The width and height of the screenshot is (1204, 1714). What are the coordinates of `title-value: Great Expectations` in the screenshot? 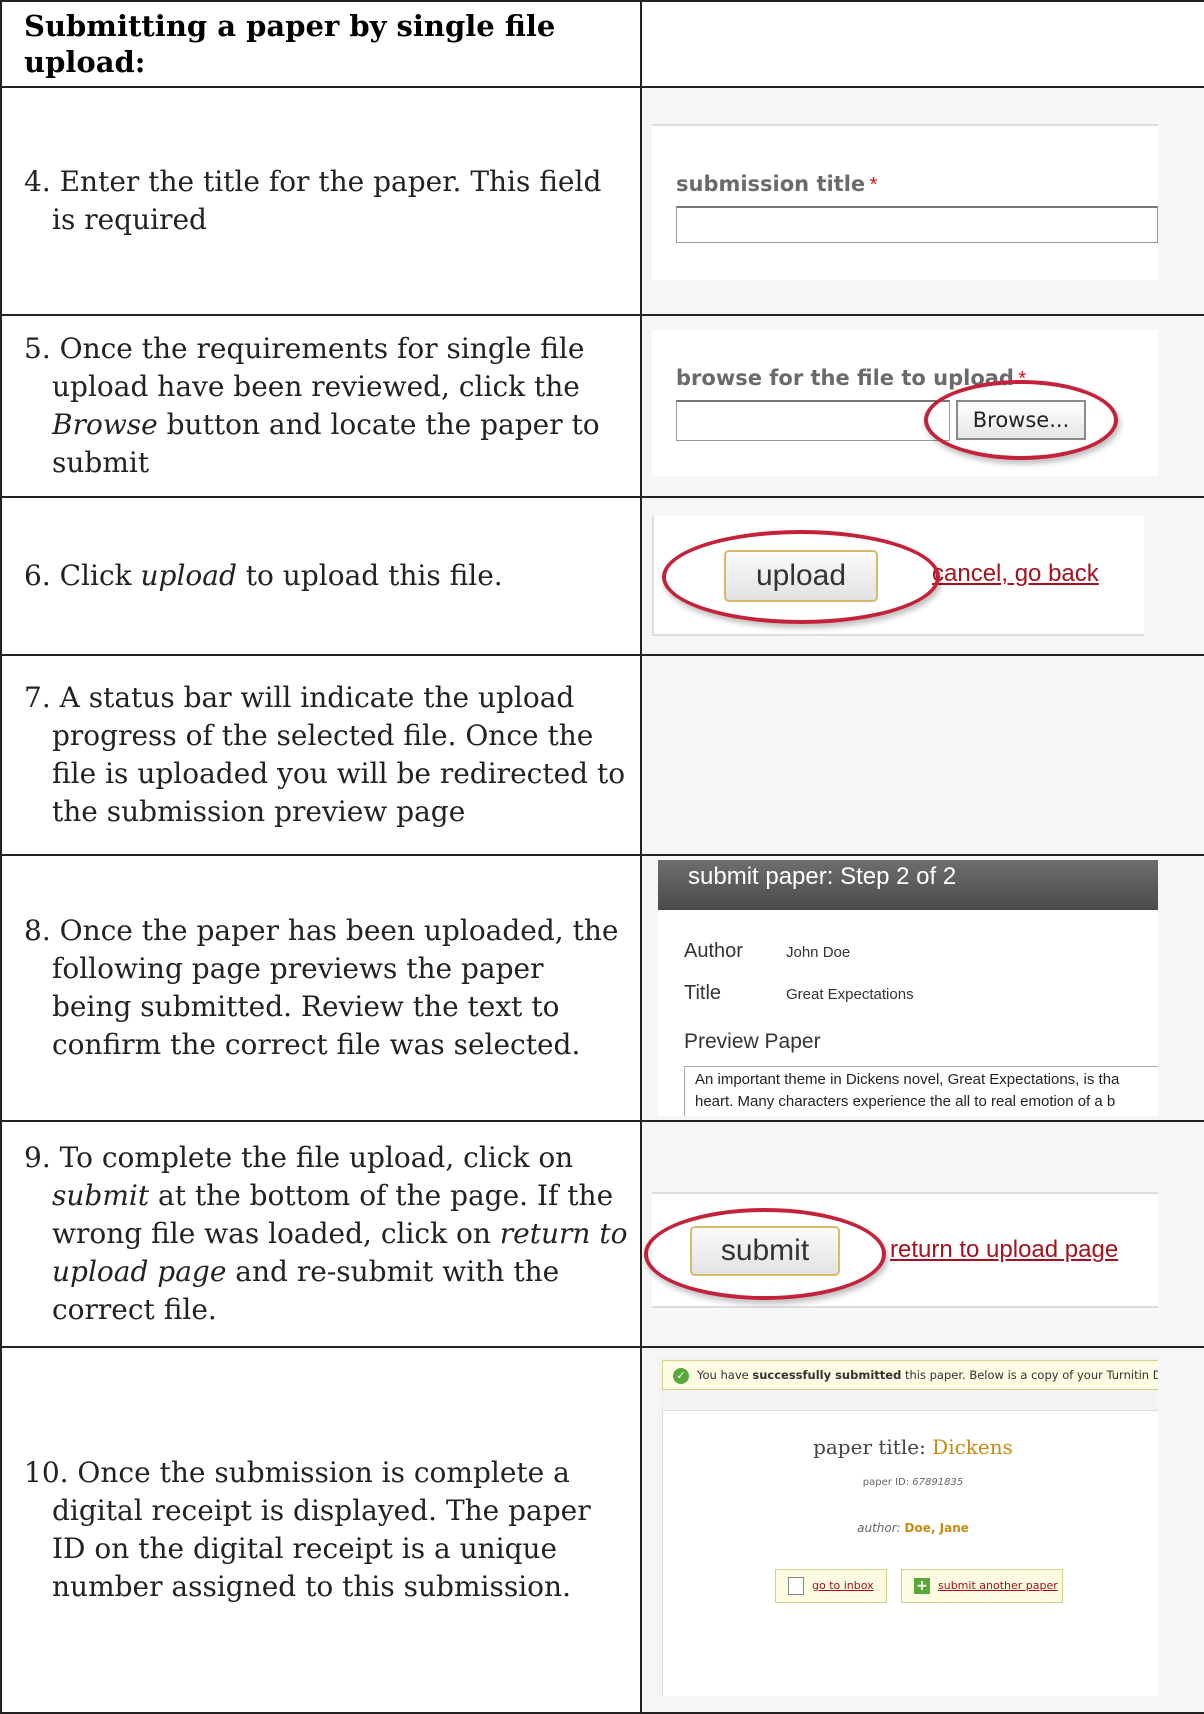 It's located at (850, 994).